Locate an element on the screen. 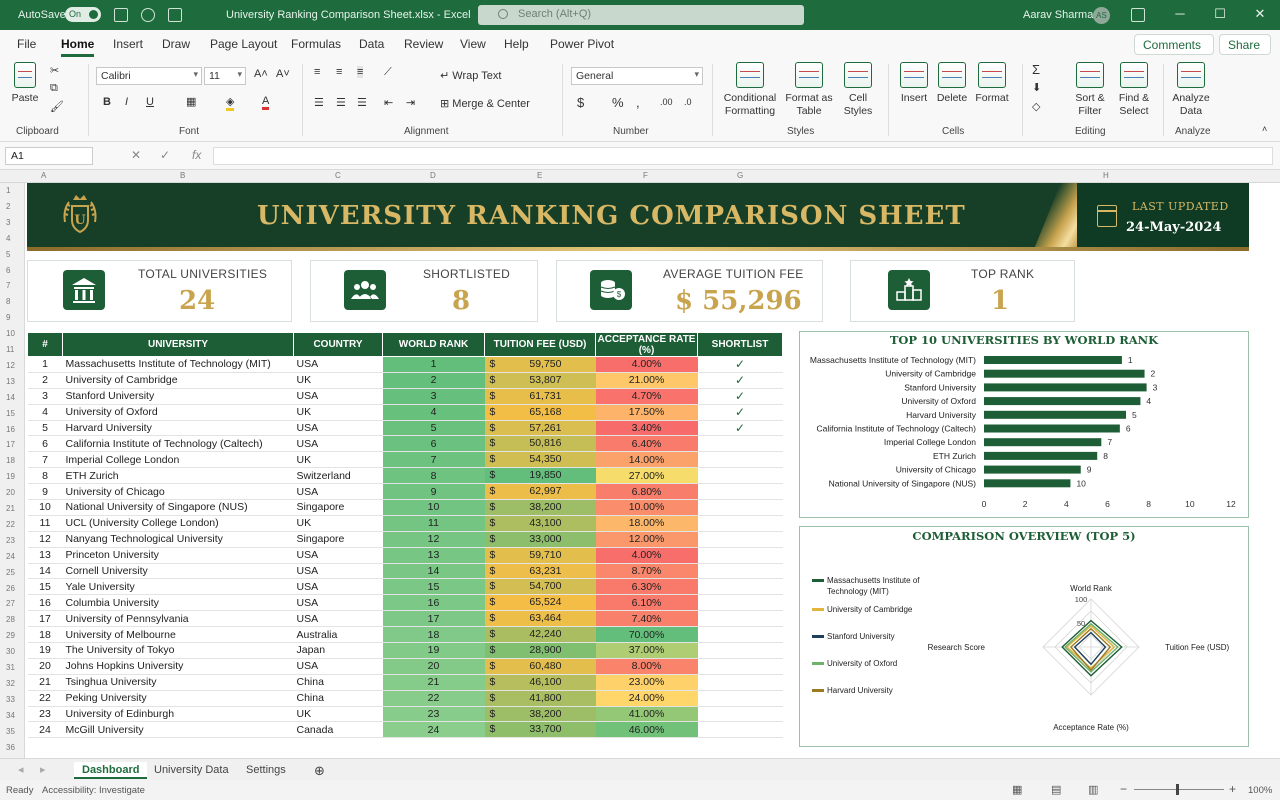 The height and width of the screenshot is (800, 1280). row-number: 19 is located at coordinates (10, 476).